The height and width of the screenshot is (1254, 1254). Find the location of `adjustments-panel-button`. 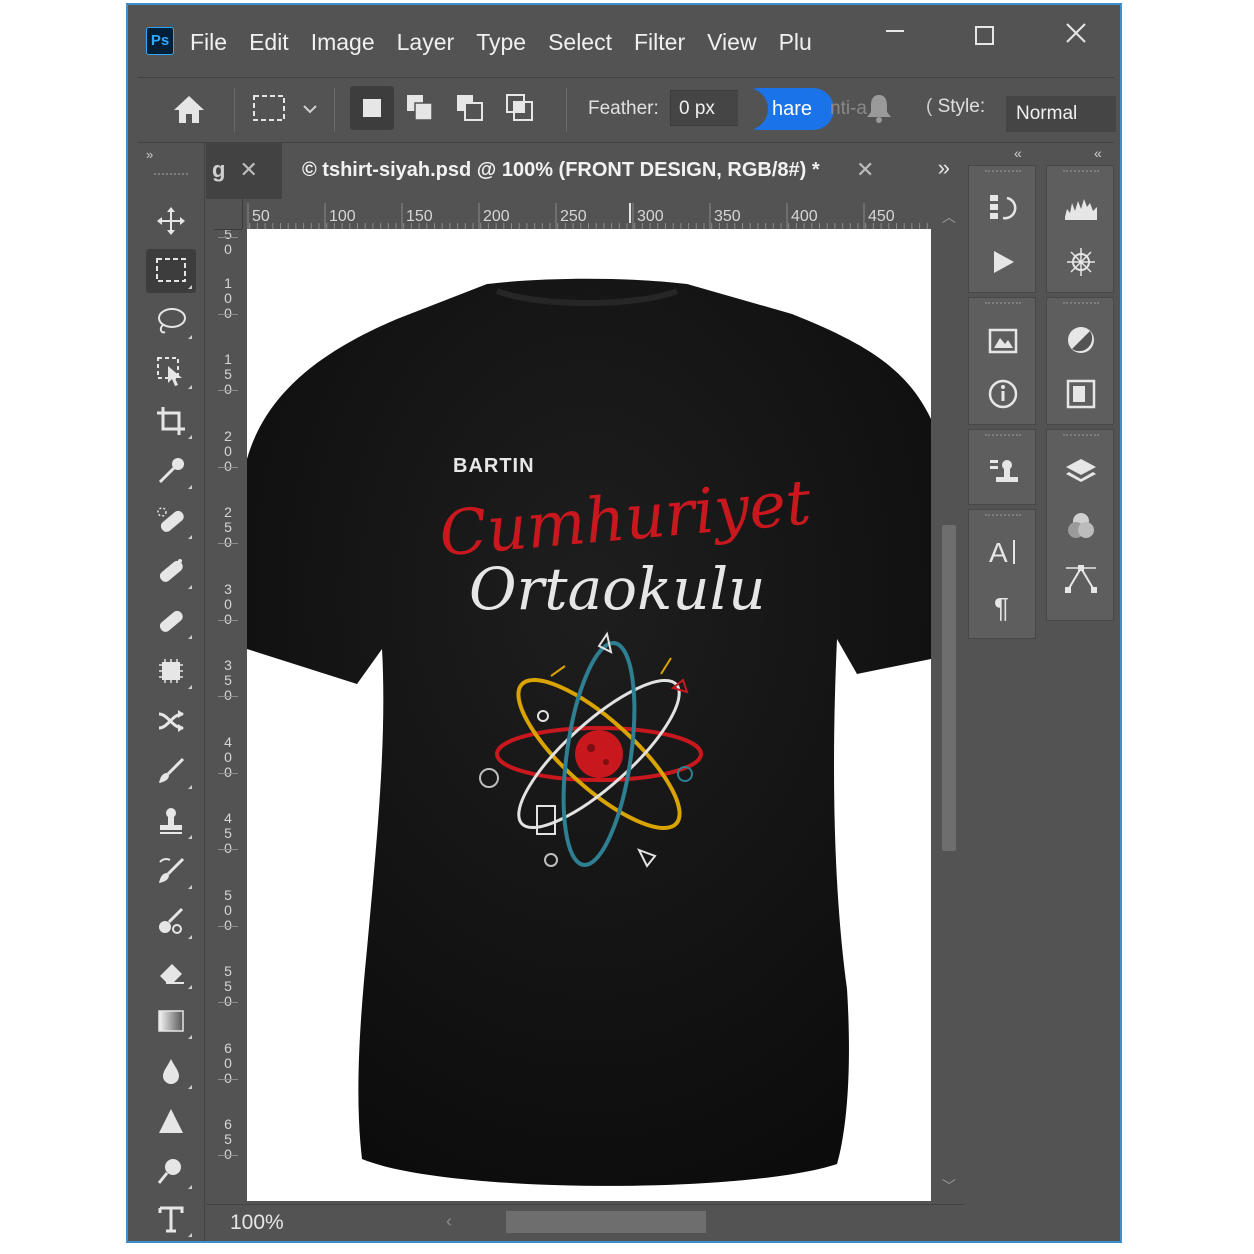

adjustments-panel-button is located at coordinates (1081, 340).